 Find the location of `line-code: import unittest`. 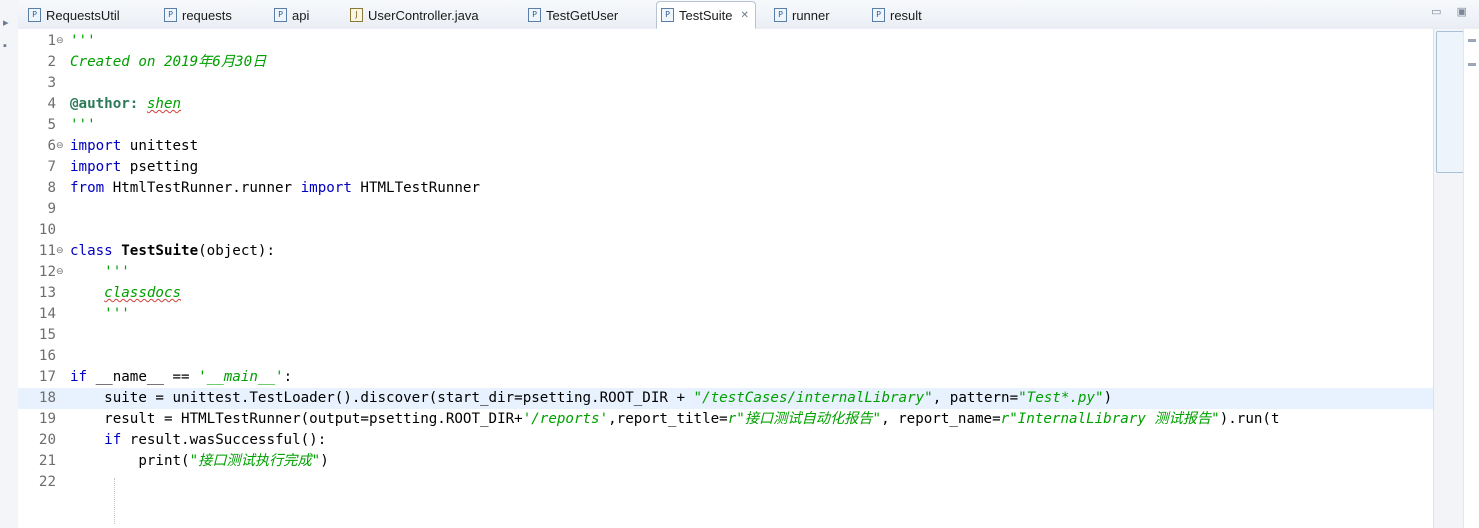

line-code: import unittest is located at coordinates (134, 146).